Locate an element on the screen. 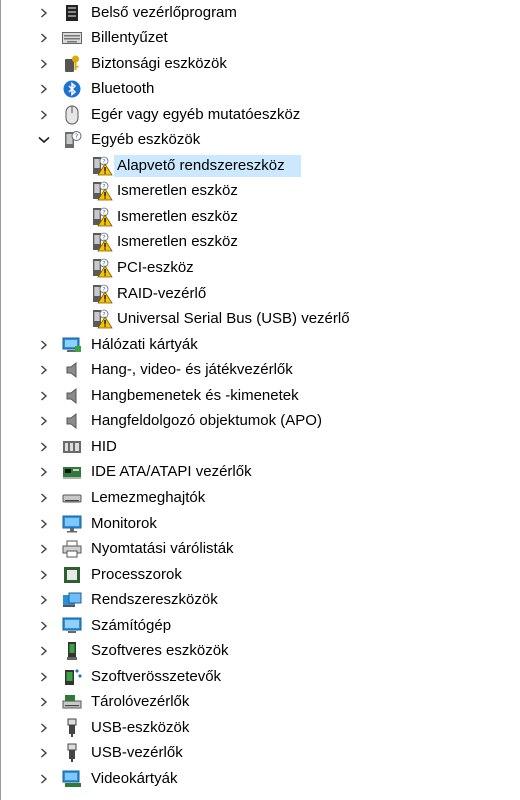 The height and width of the screenshot is (800, 520). tree-node-label: Egér vagy egyéb mutatóeszköz is located at coordinates (196, 114).